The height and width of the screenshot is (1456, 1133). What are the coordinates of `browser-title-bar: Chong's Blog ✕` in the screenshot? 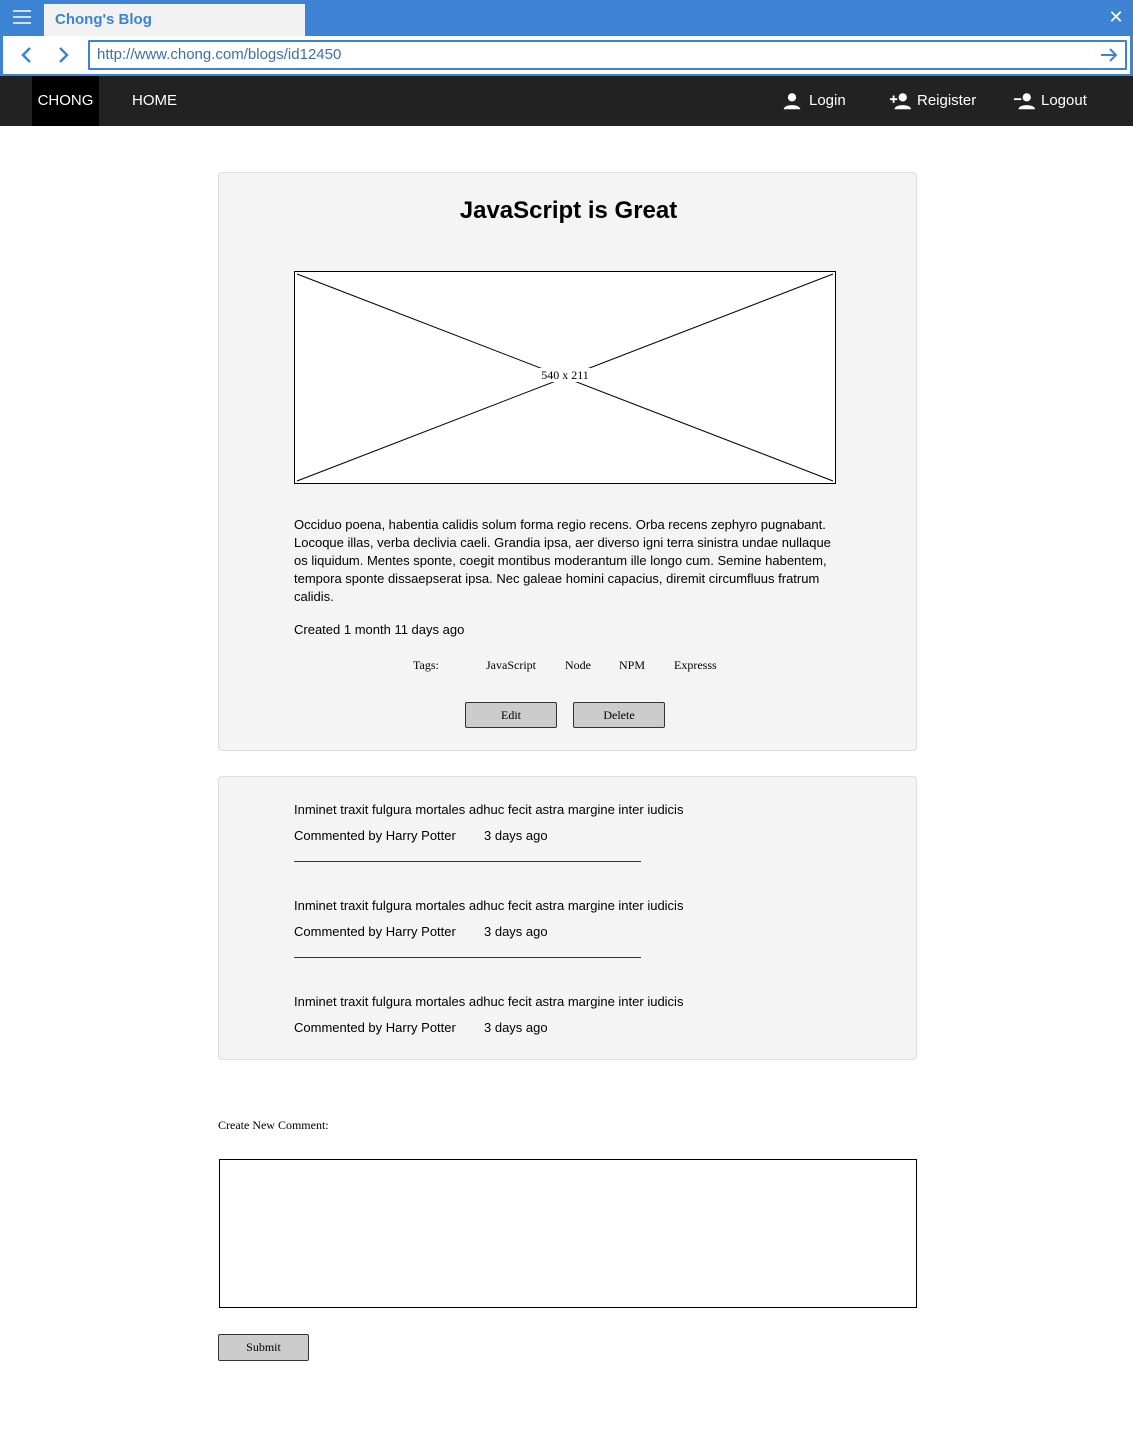 It's located at (566, 18).